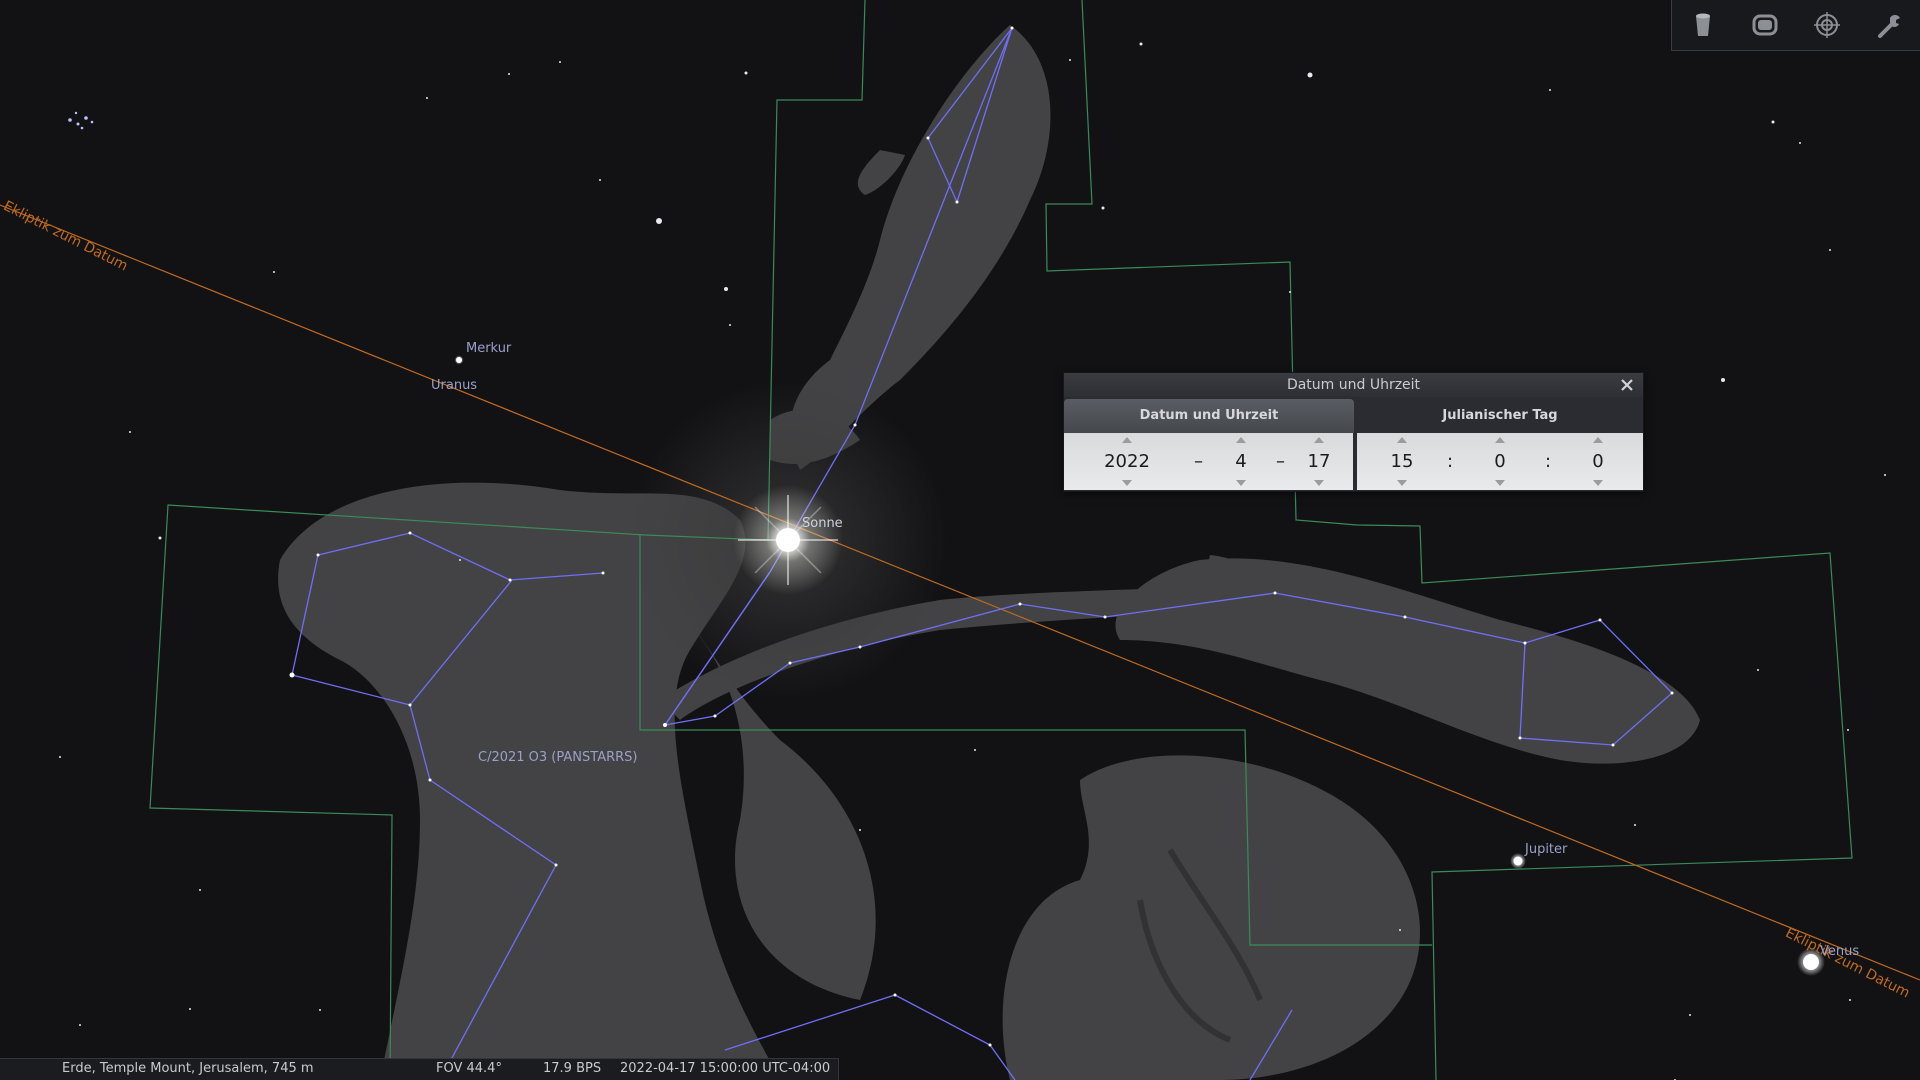  What do you see at coordinates (1241, 483) in the screenshot?
I see `month-down-arrow-icon` at bounding box center [1241, 483].